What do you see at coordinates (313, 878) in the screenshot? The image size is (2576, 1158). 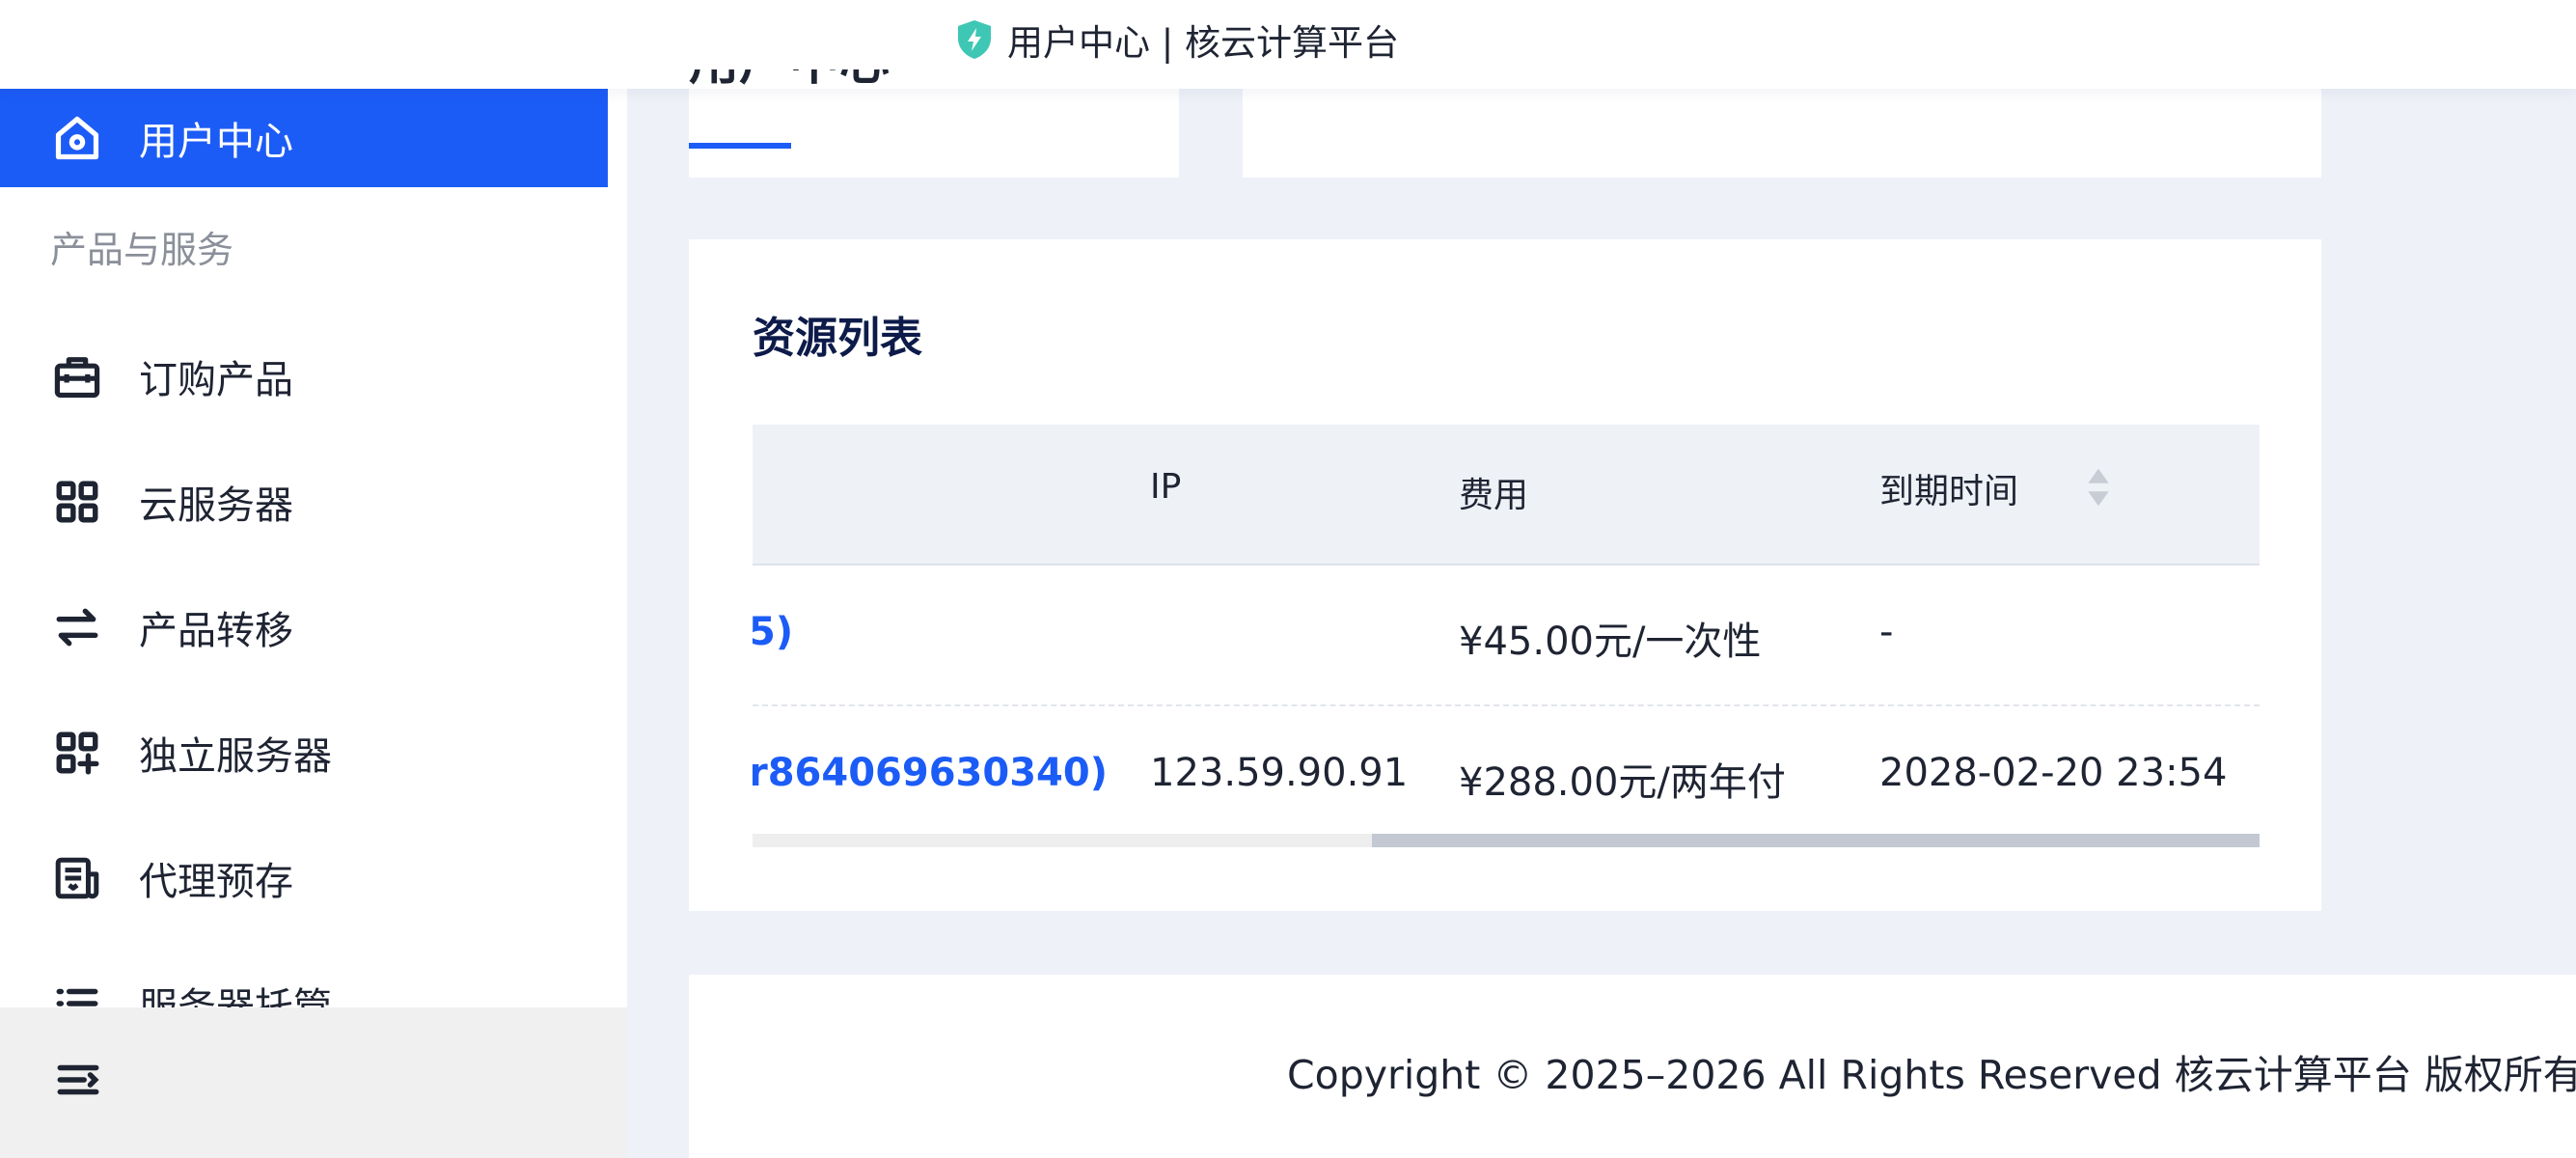 I see `sidebar-item-agent-deposit: 代理预存` at bounding box center [313, 878].